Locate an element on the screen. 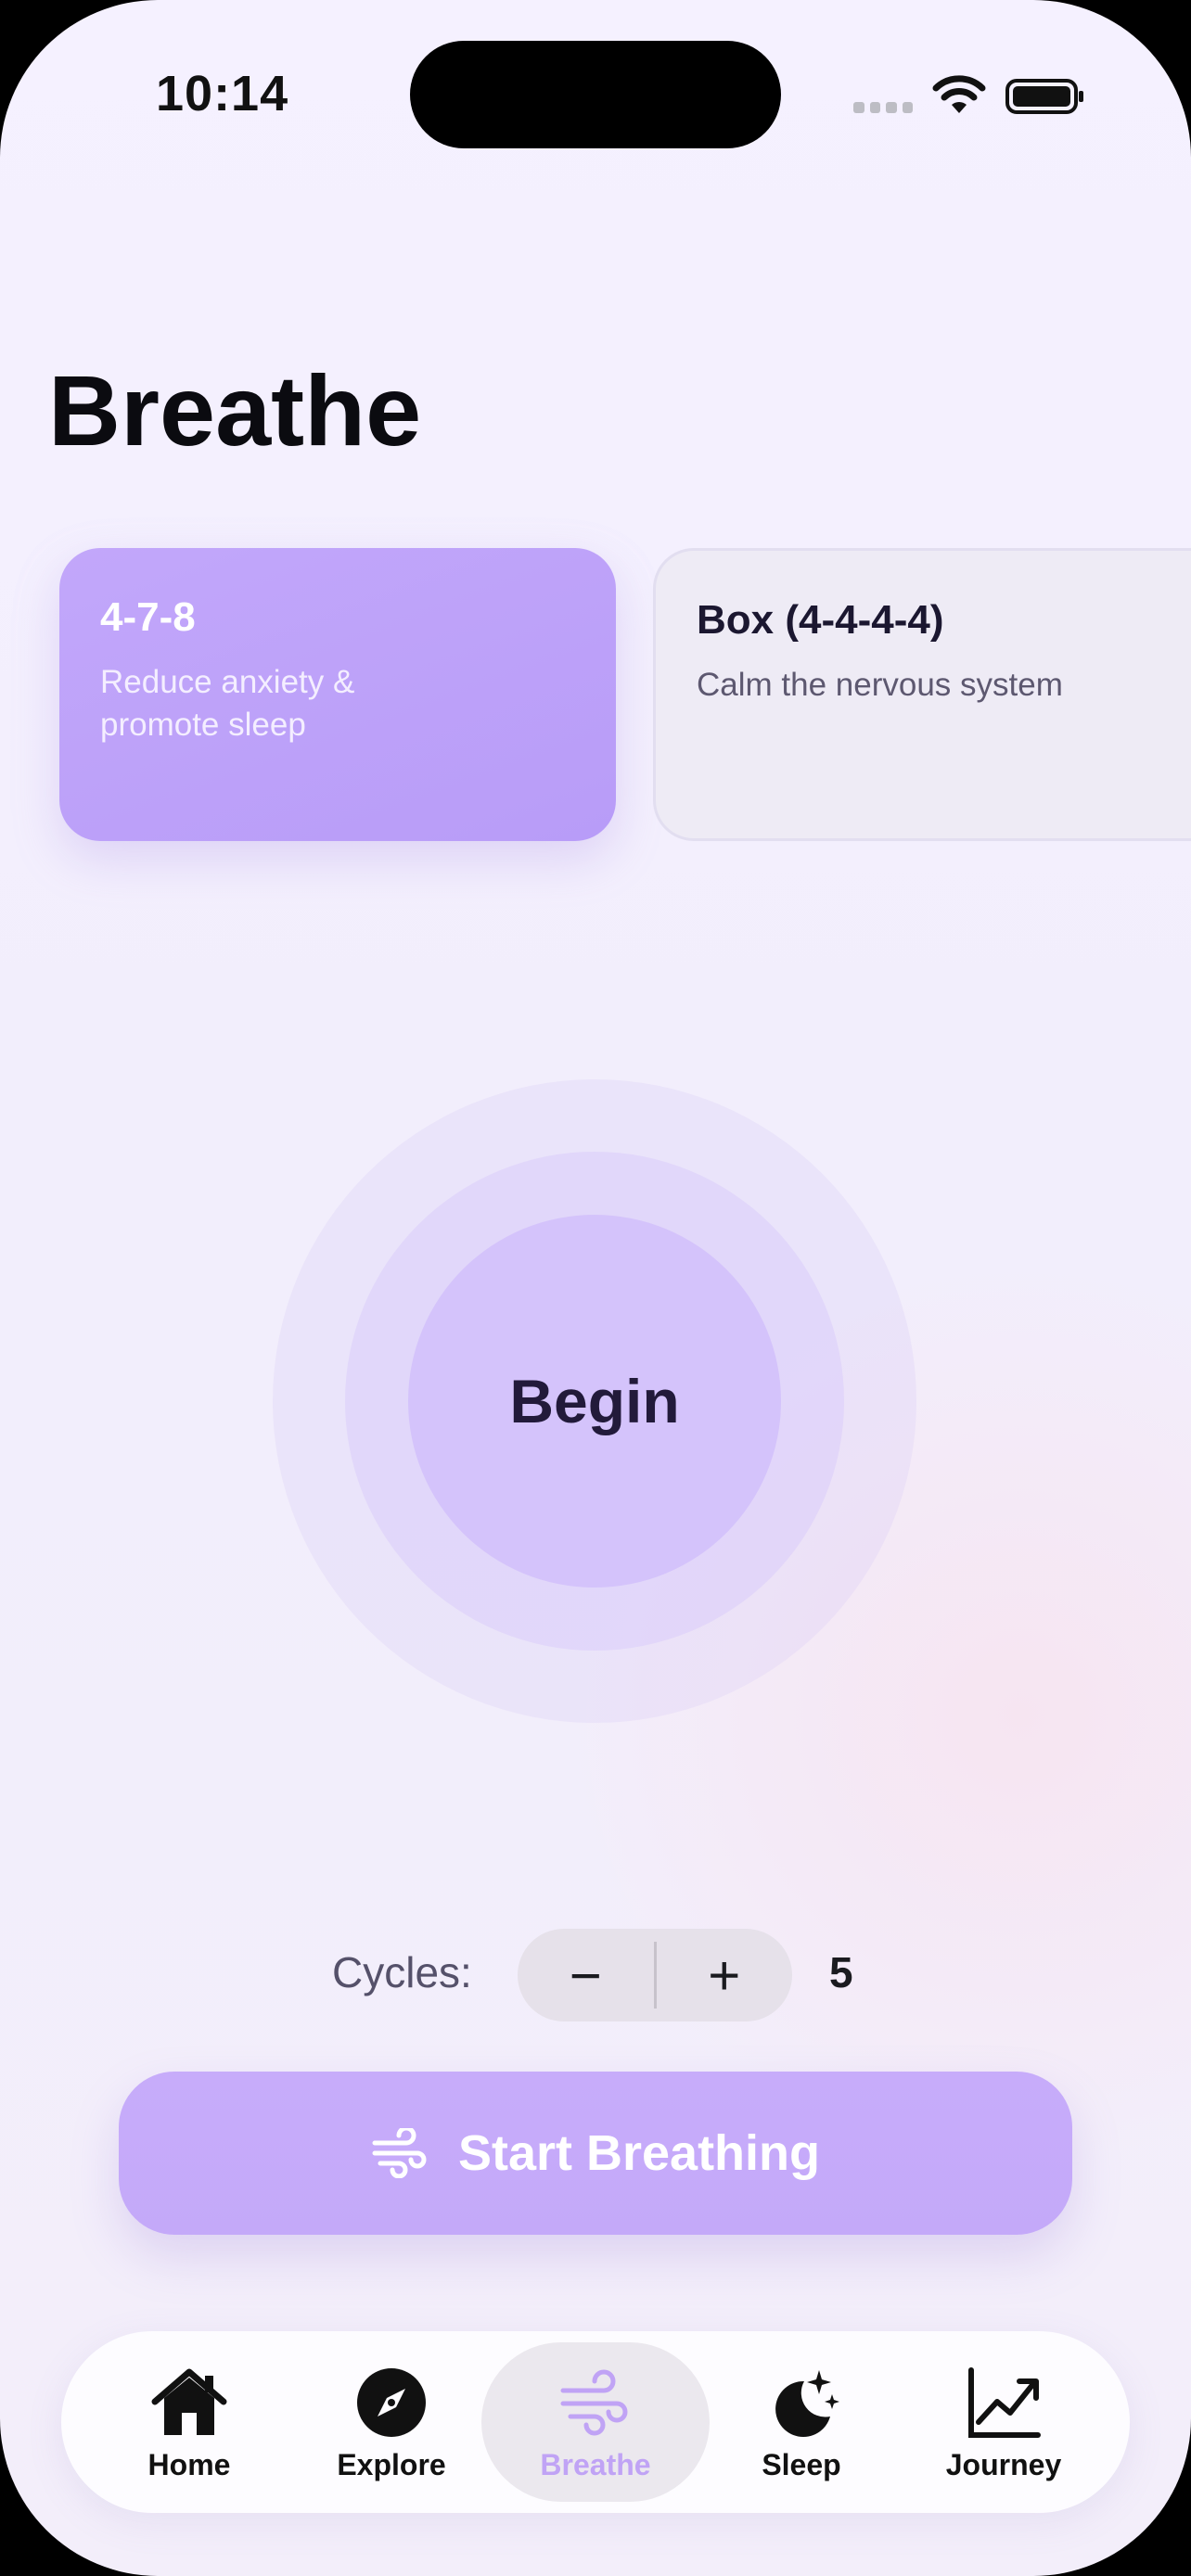  technique-description: Reduce anxiety & promote sleep is located at coordinates (228, 703).